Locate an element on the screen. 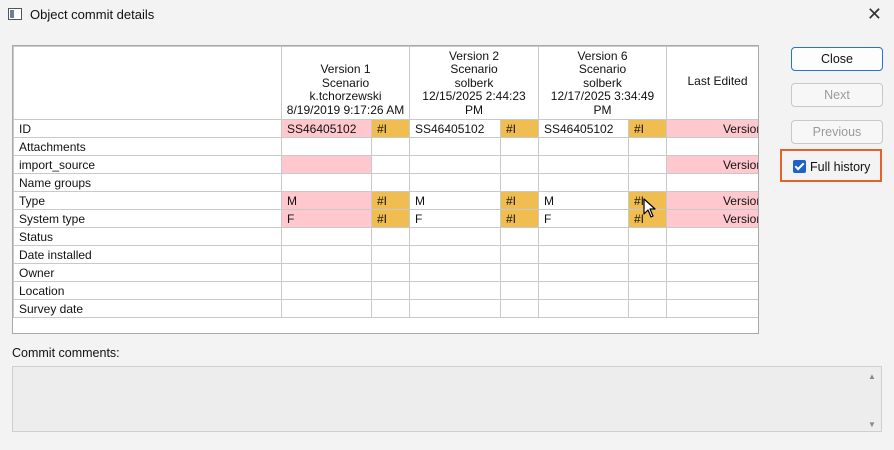  table-row: Owner is located at coordinates (385, 272).